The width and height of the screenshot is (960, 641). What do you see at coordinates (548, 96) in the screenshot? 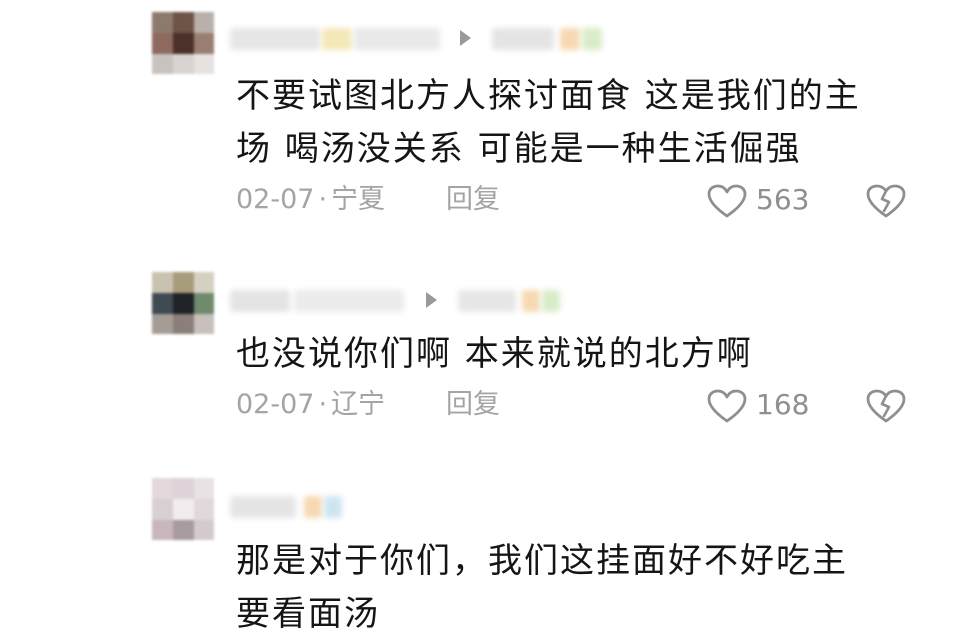
I see `comment-text-line: 不要试图北方人探讨面食 这是我们的主` at bounding box center [548, 96].